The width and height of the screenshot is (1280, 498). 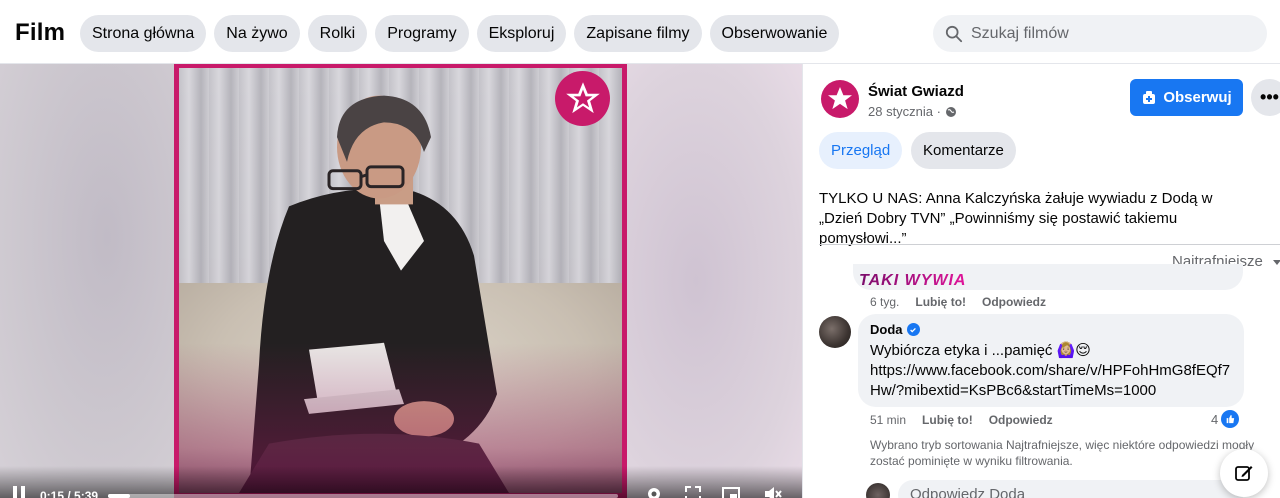 I want to click on nav-tab-shows: Programy, so click(x=422, y=33).